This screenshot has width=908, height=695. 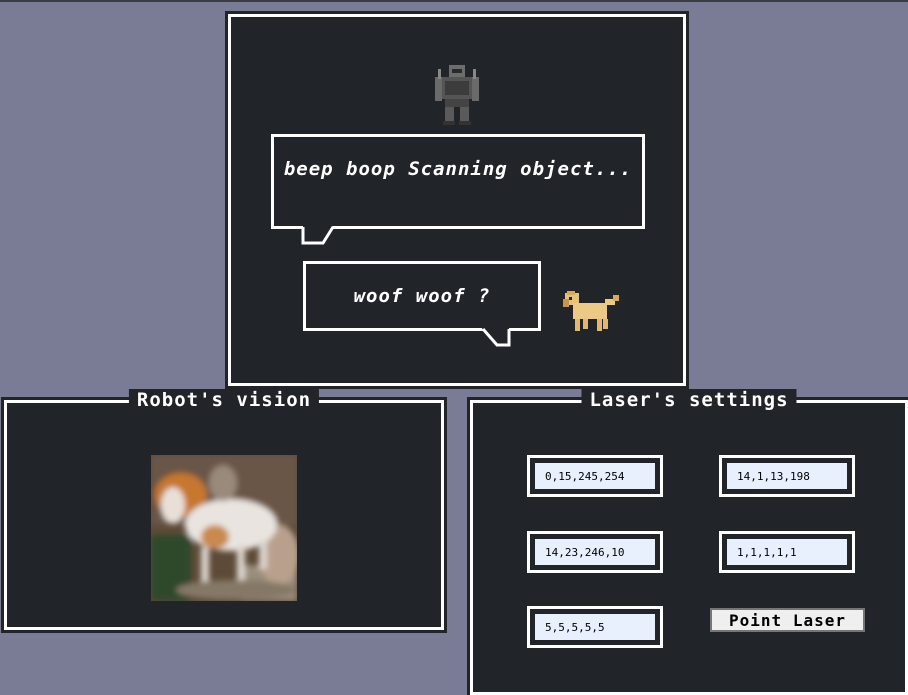 What do you see at coordinates (787, 620) in the screenshot?
I see `point-laser-button: Point Laser` at bounding box center [787, 620].